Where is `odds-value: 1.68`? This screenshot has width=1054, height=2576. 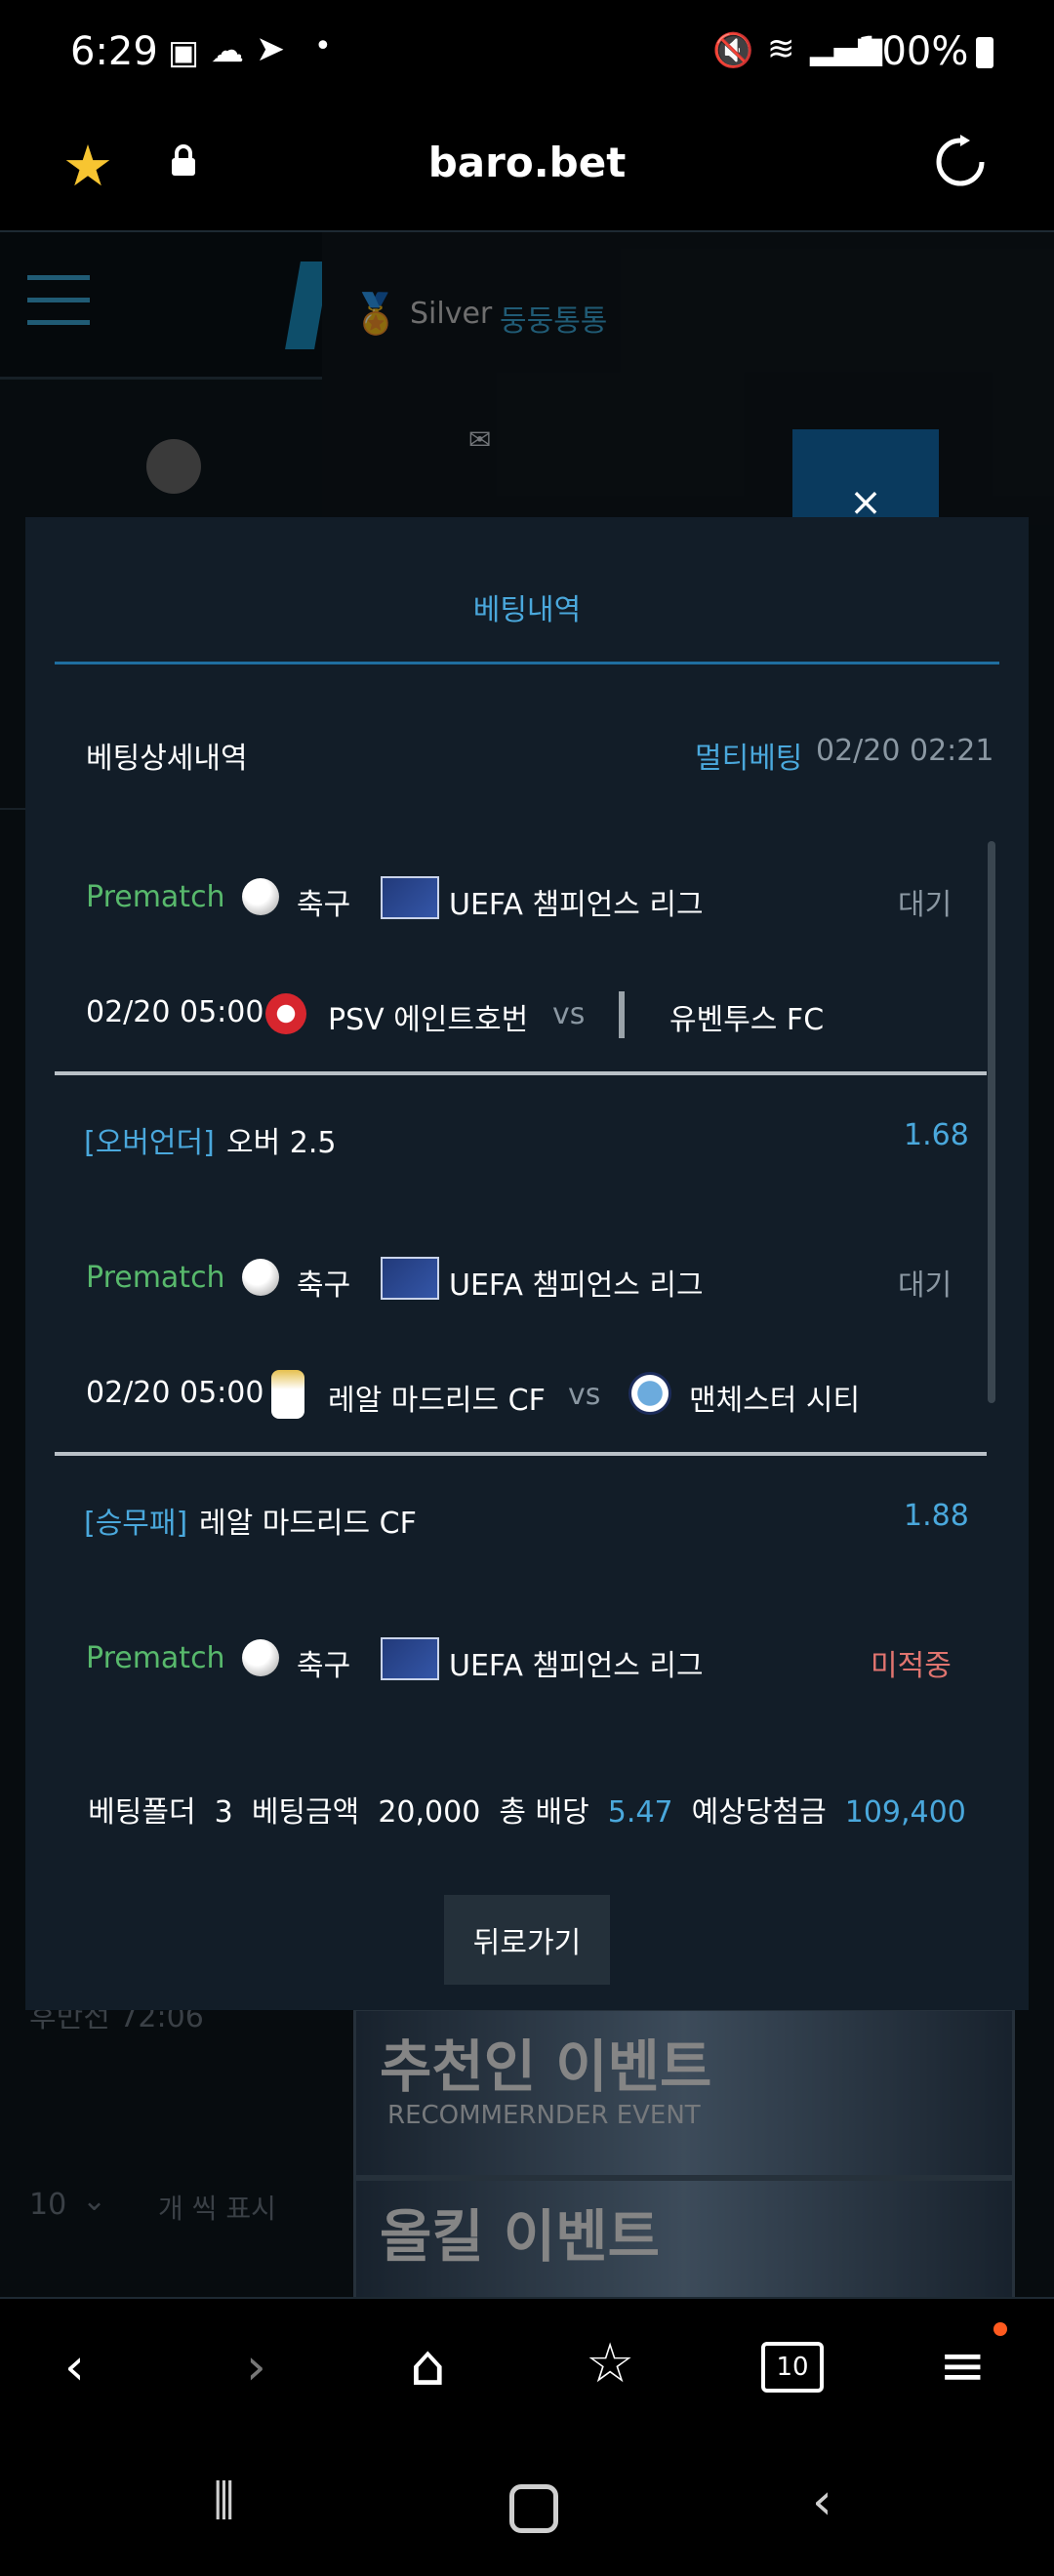
odds-value: 1.68 is located at coordinates (937, 1135).